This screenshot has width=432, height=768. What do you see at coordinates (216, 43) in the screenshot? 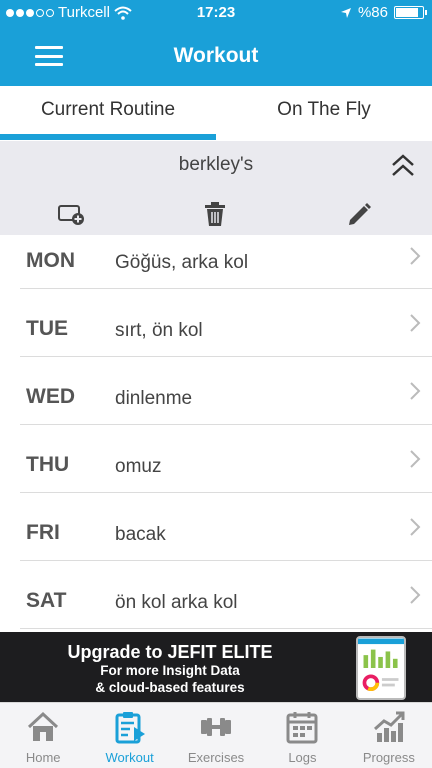
I see `app-header: Turkcell 17:23 %86 Workout` at bounding box center [216, 43].